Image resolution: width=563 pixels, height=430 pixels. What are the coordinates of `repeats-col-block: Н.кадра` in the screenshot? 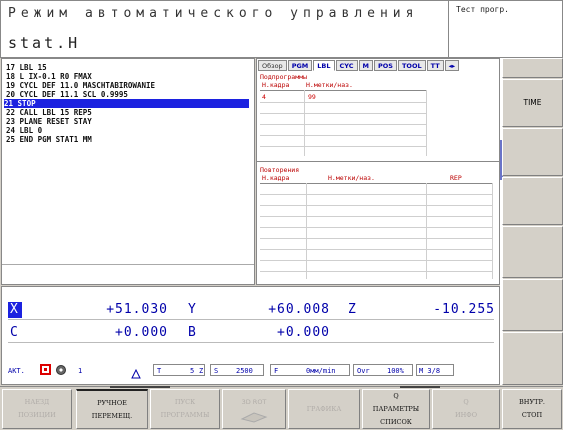 It's located at (276, 178).